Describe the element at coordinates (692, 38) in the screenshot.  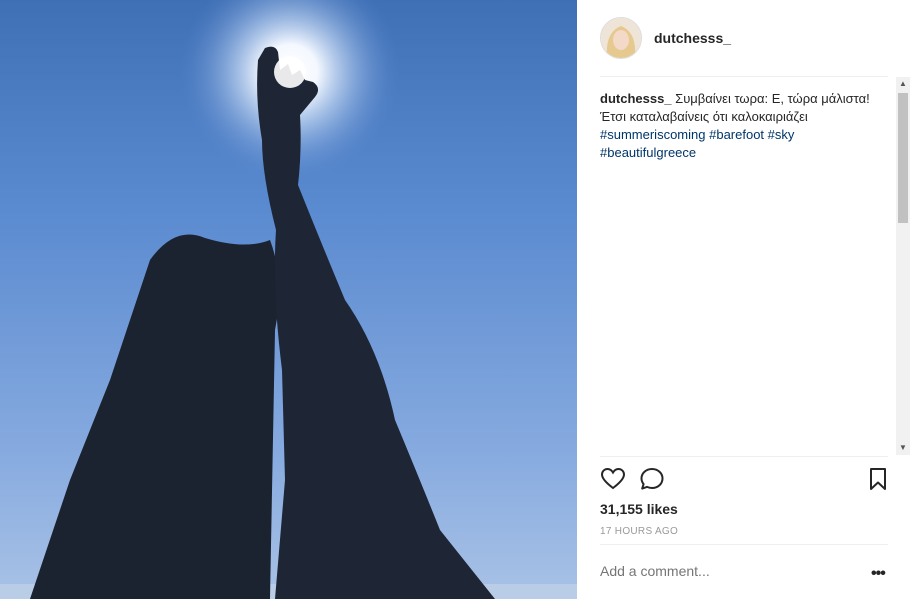
I see `header-username: dutchesss_` at that location.